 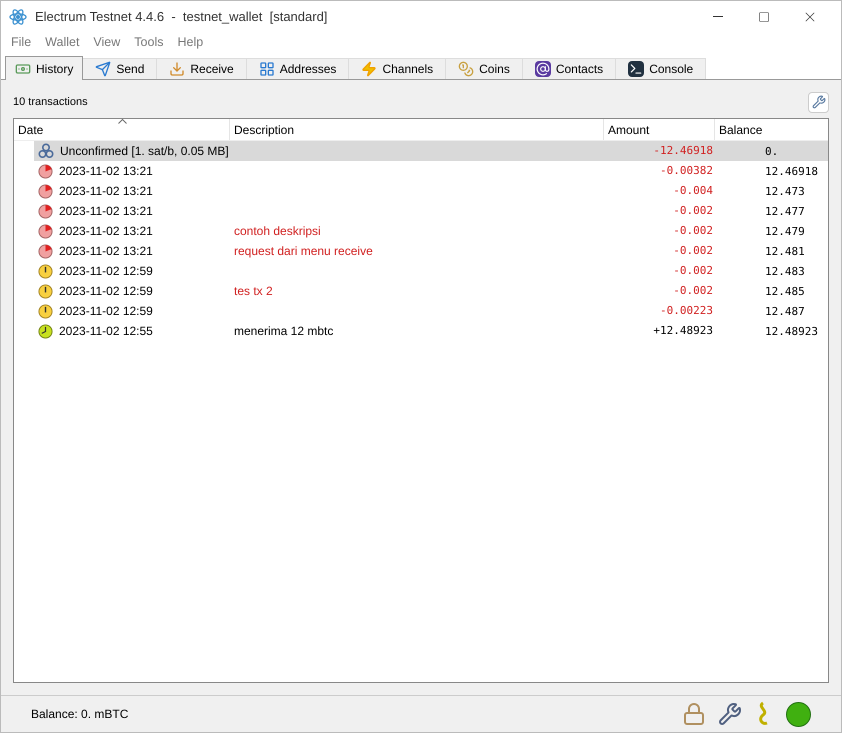 I want to click on receive-icon, so click(x=177, y=69).